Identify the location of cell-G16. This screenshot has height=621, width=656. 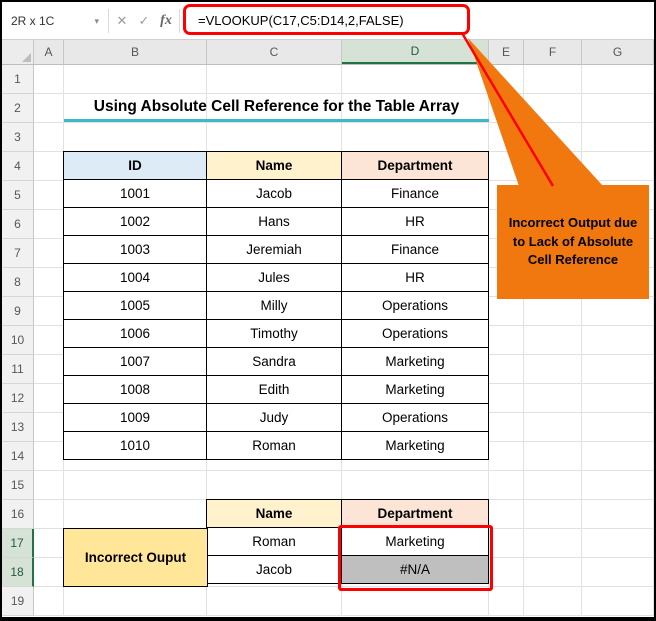
(618, 514).